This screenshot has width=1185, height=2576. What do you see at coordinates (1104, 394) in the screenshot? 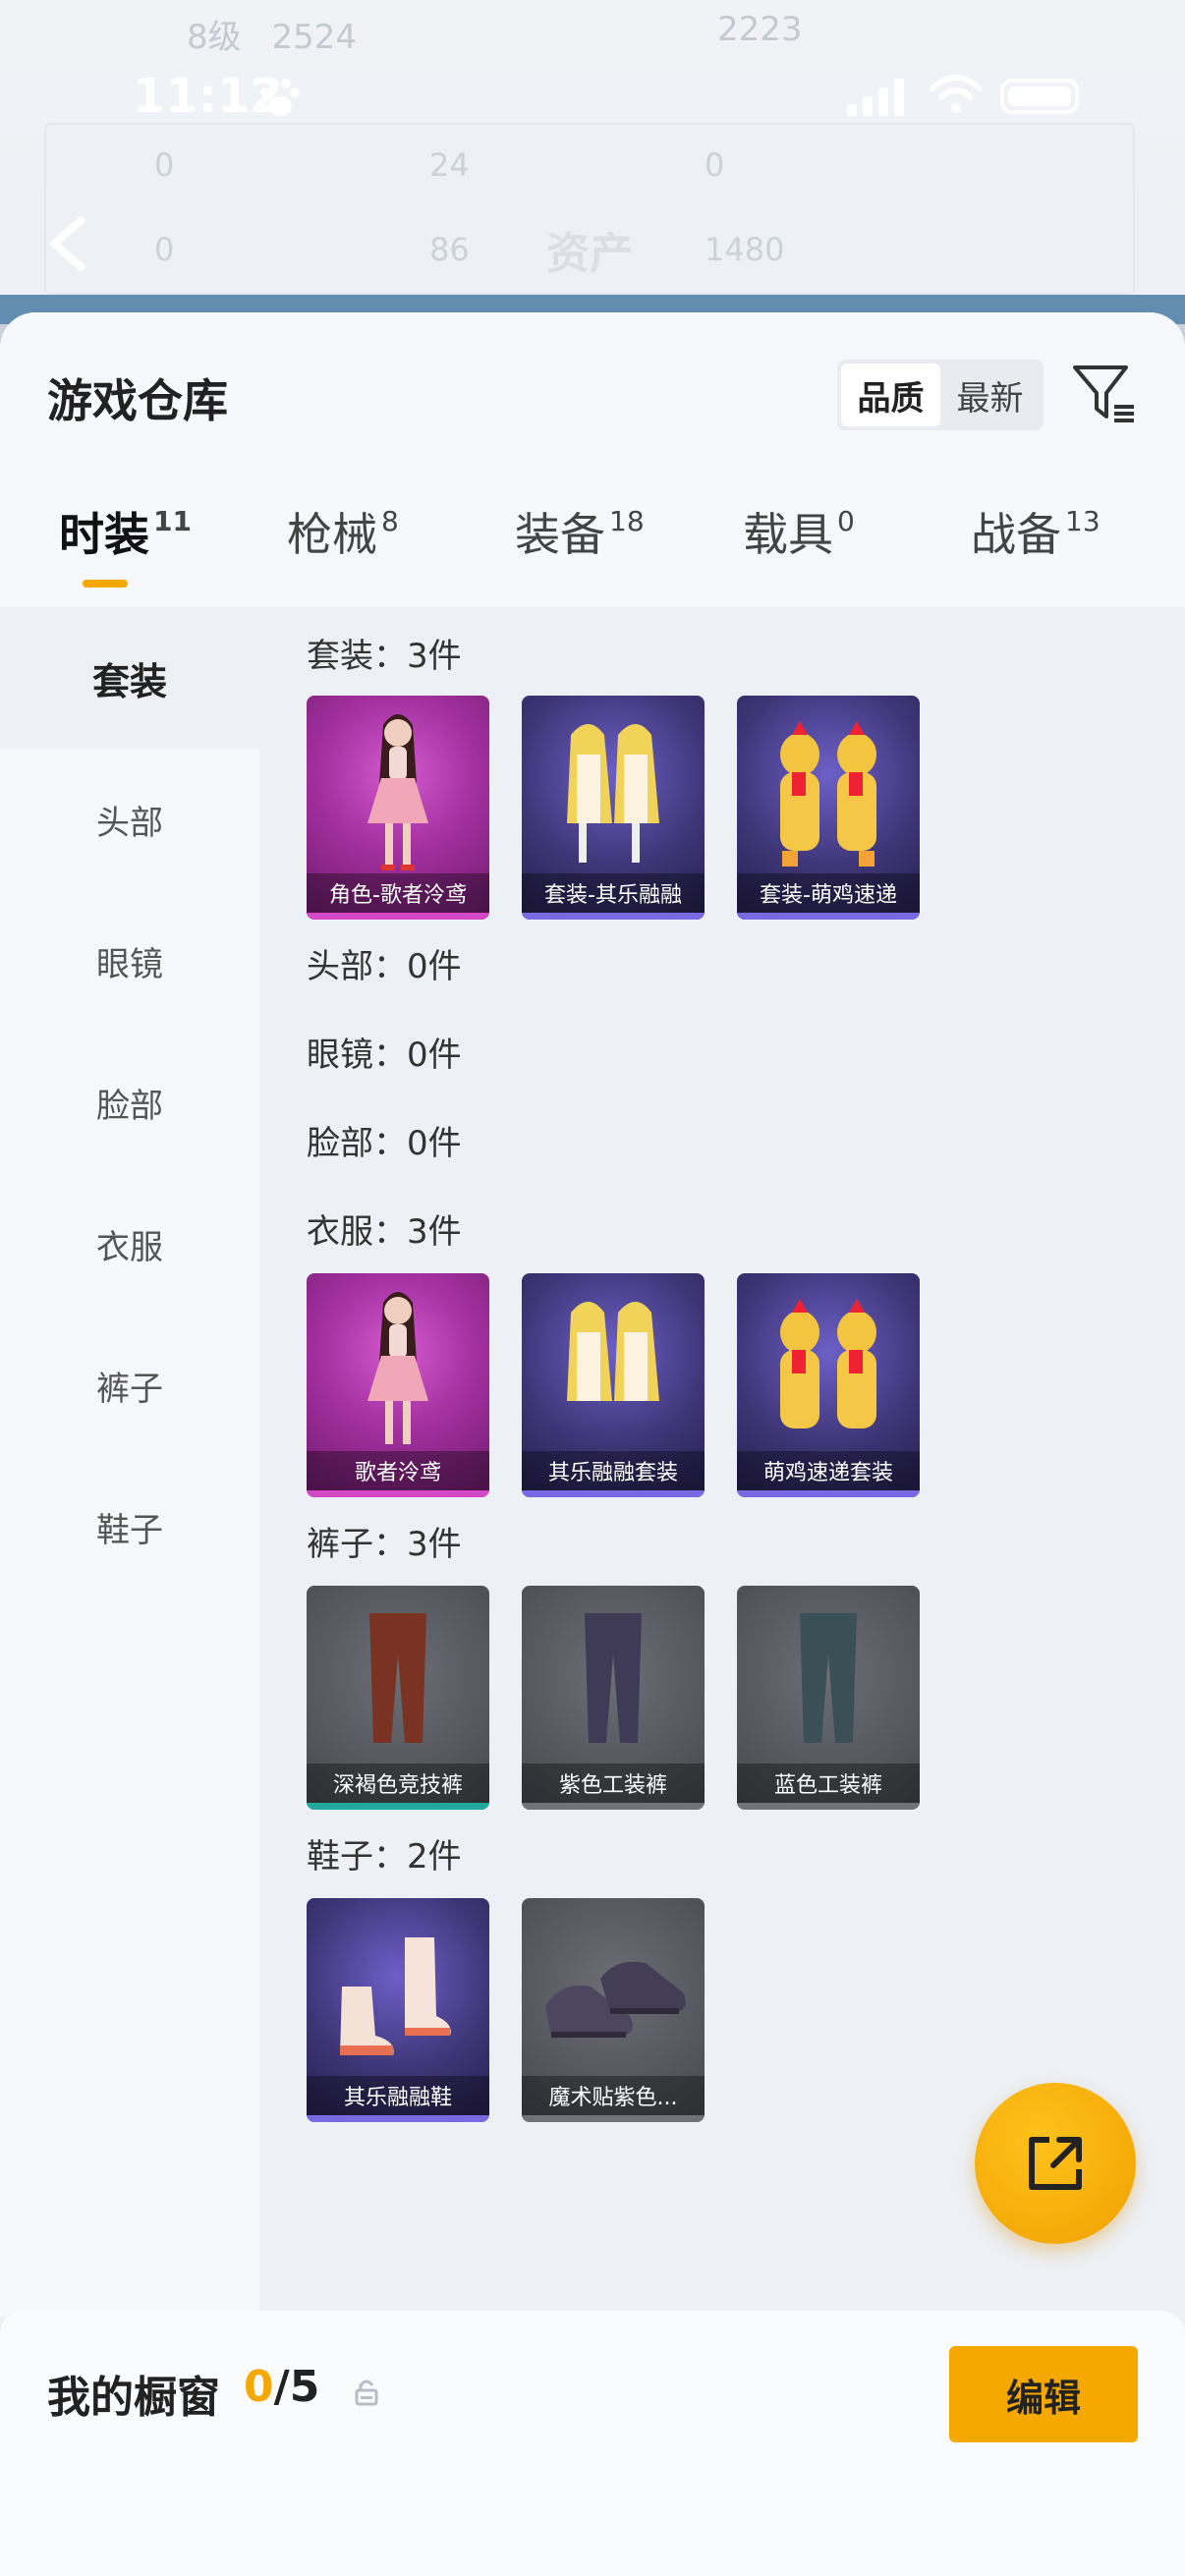
I see `filter-icon` at bounding box center [1104, 394].